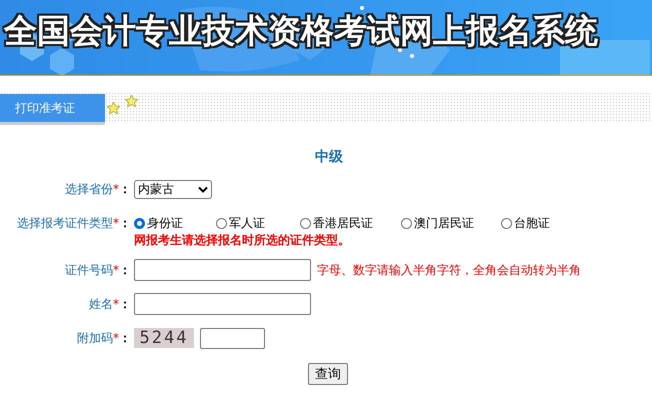 The width and height of the screenshot is (652, 412). Describe the element at coordinates (242, 240) in the screenshot. I see `notice-text: 网报考生请选择报名时所选的证件类型。` at that location.